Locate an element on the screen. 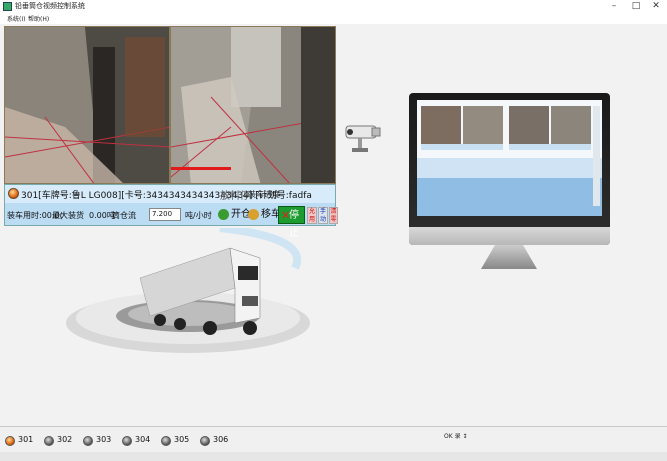 This screenshot has width=667, height=461. manual-button: 手 动 is located at coordinates (323, 215).